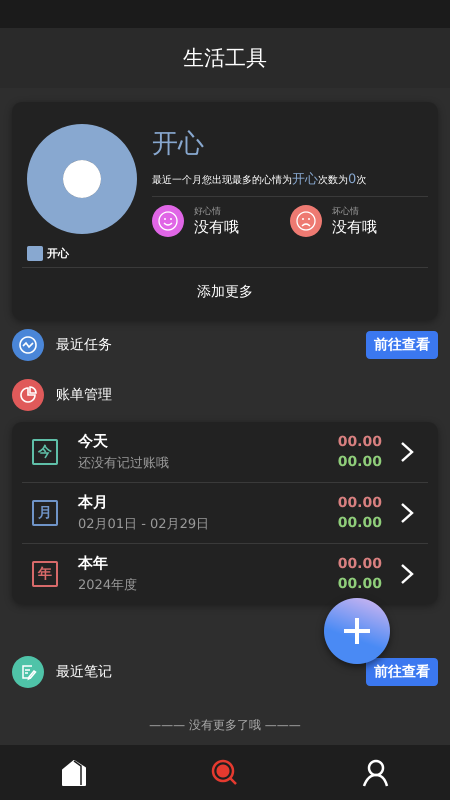 The width and height of the screenshot is (450, 800). I want to click on period-badge: 月, so click(45, 513).